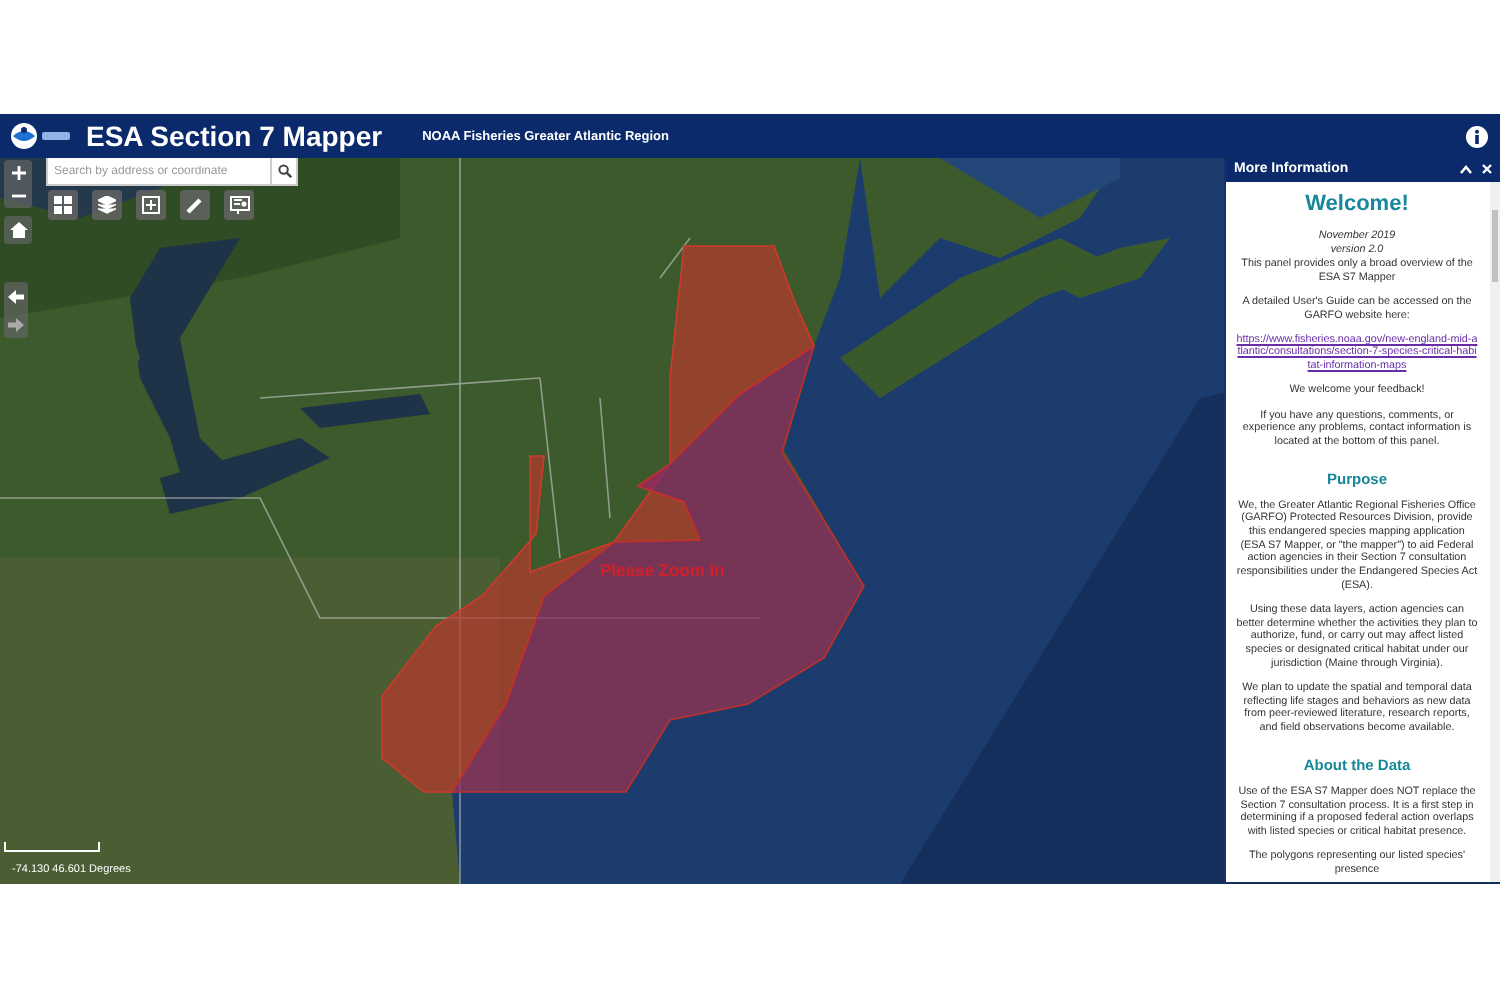 The height and width of the screenshot is (1000, 1500). I want to click on pencil-icon, so click(195, 205).